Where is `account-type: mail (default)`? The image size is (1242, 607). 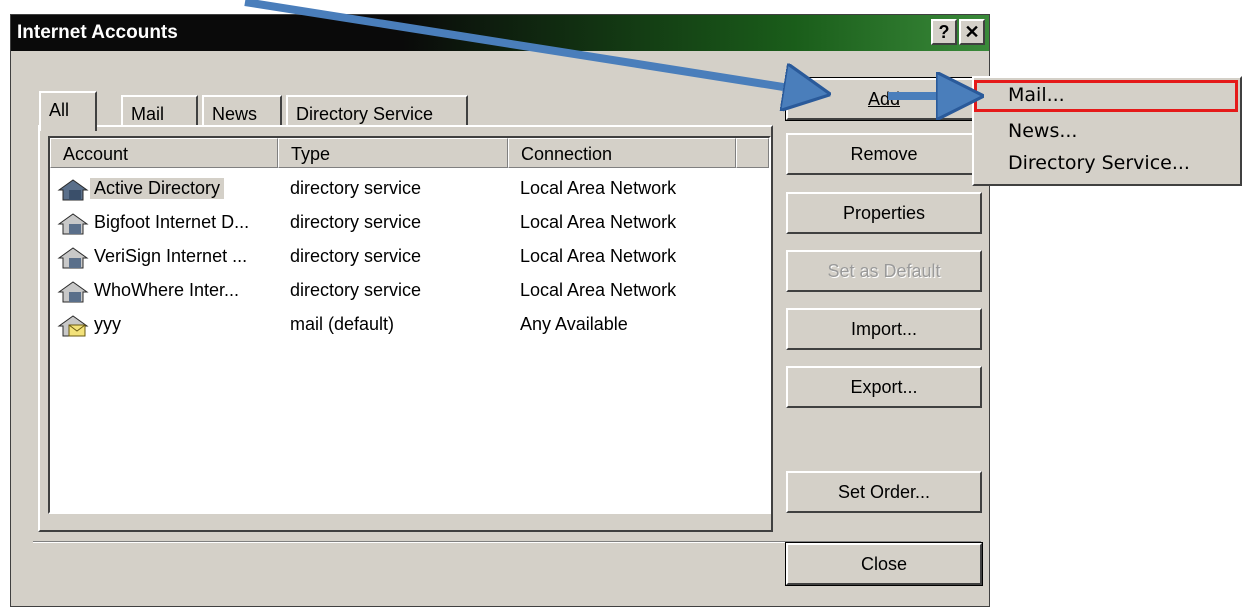
account-type: mail (default) is located at coordinates (342, 324).